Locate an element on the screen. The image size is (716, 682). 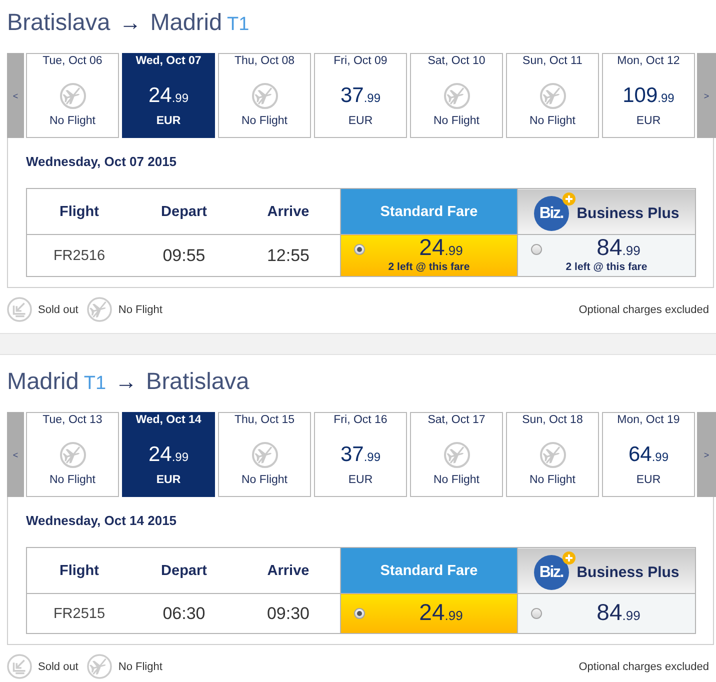
fare-cell: 24.99 2 left @ this fare is located at coordinates (429, 255).